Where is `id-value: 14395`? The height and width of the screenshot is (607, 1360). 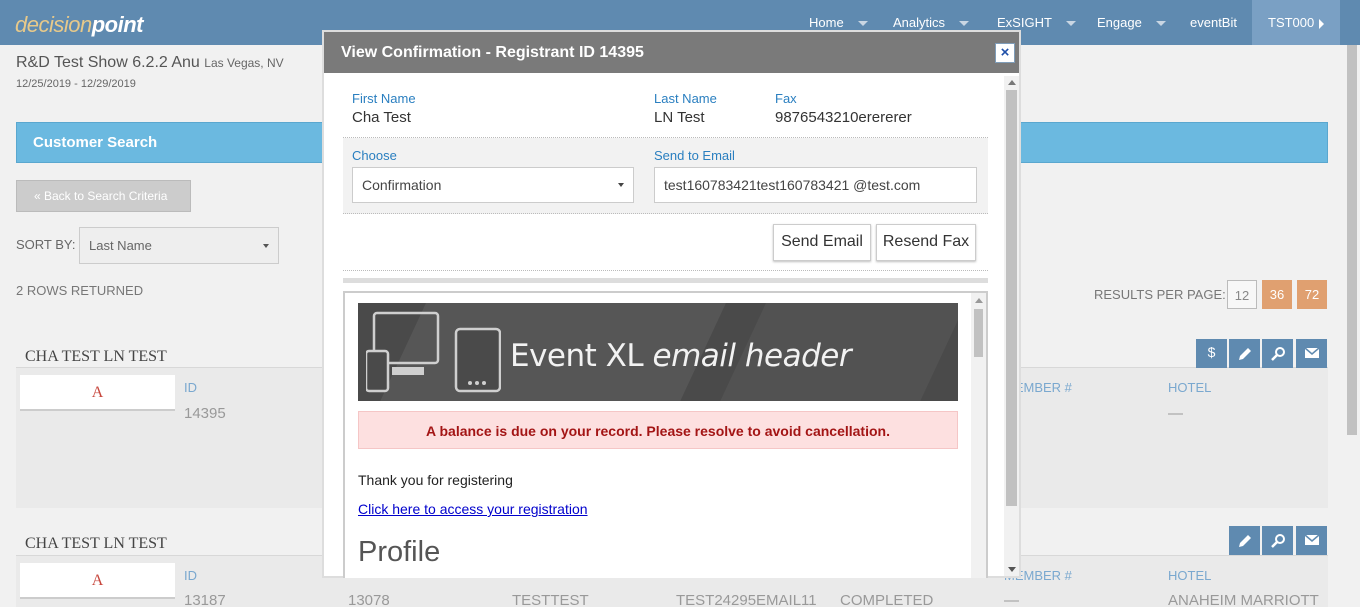
id-value: 14395 is located at coordinates (205, 413).